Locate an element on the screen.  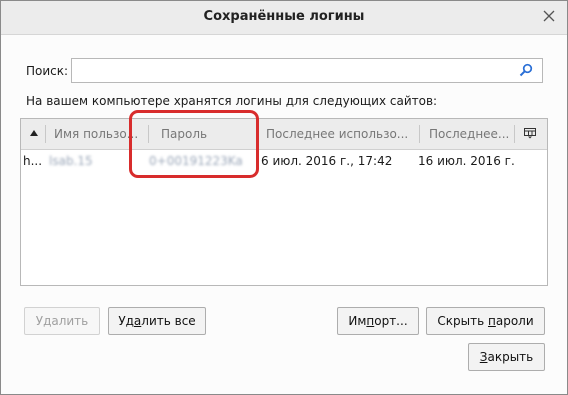
last-changed-cell: 16 июл. 2016 г. is located at coordinates (466, 161).